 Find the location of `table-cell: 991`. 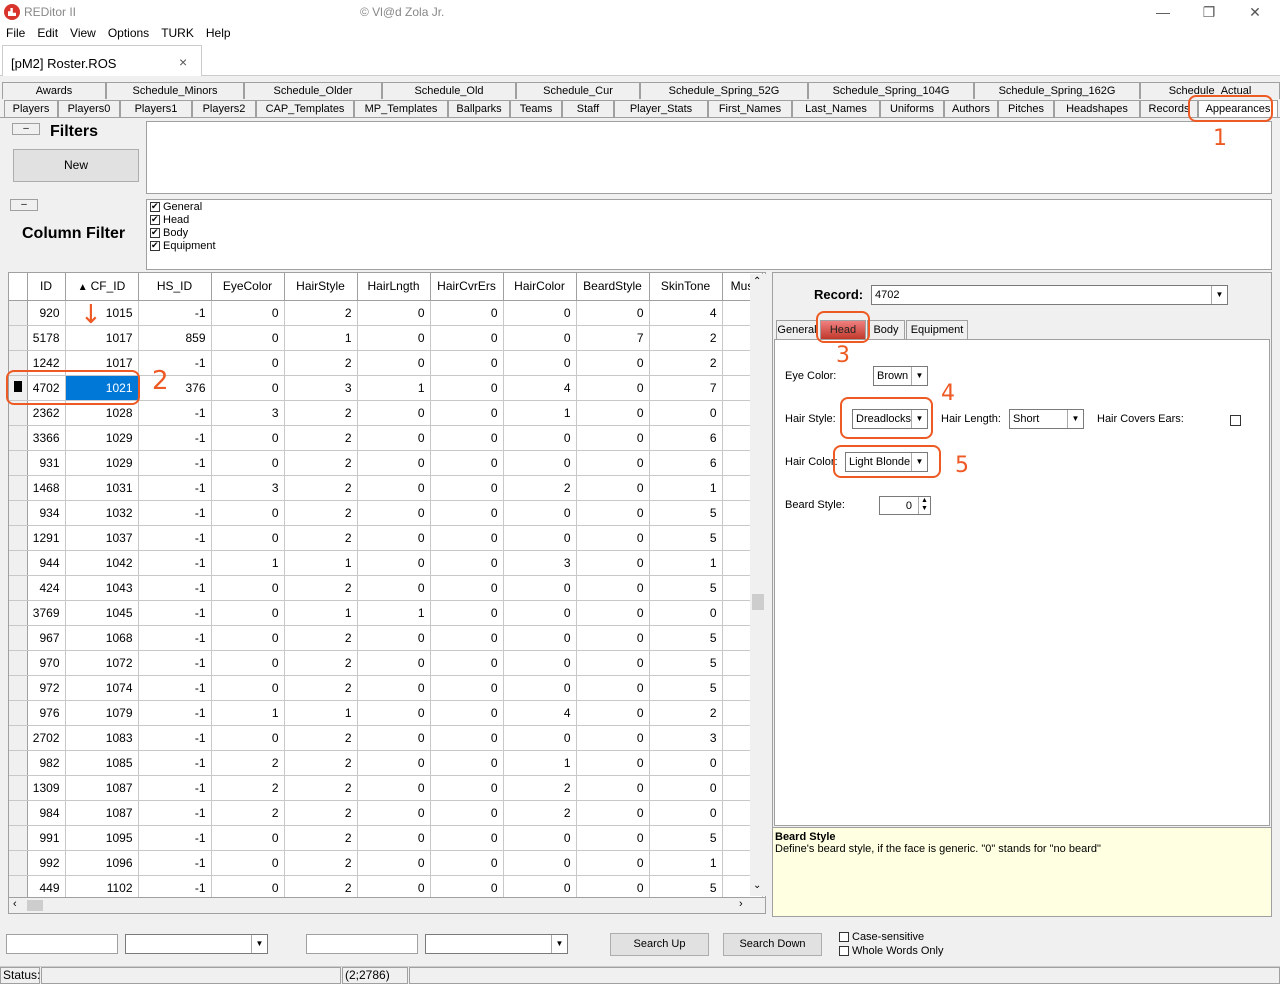

table-cell: 991 is located at coordinates (46, 838).